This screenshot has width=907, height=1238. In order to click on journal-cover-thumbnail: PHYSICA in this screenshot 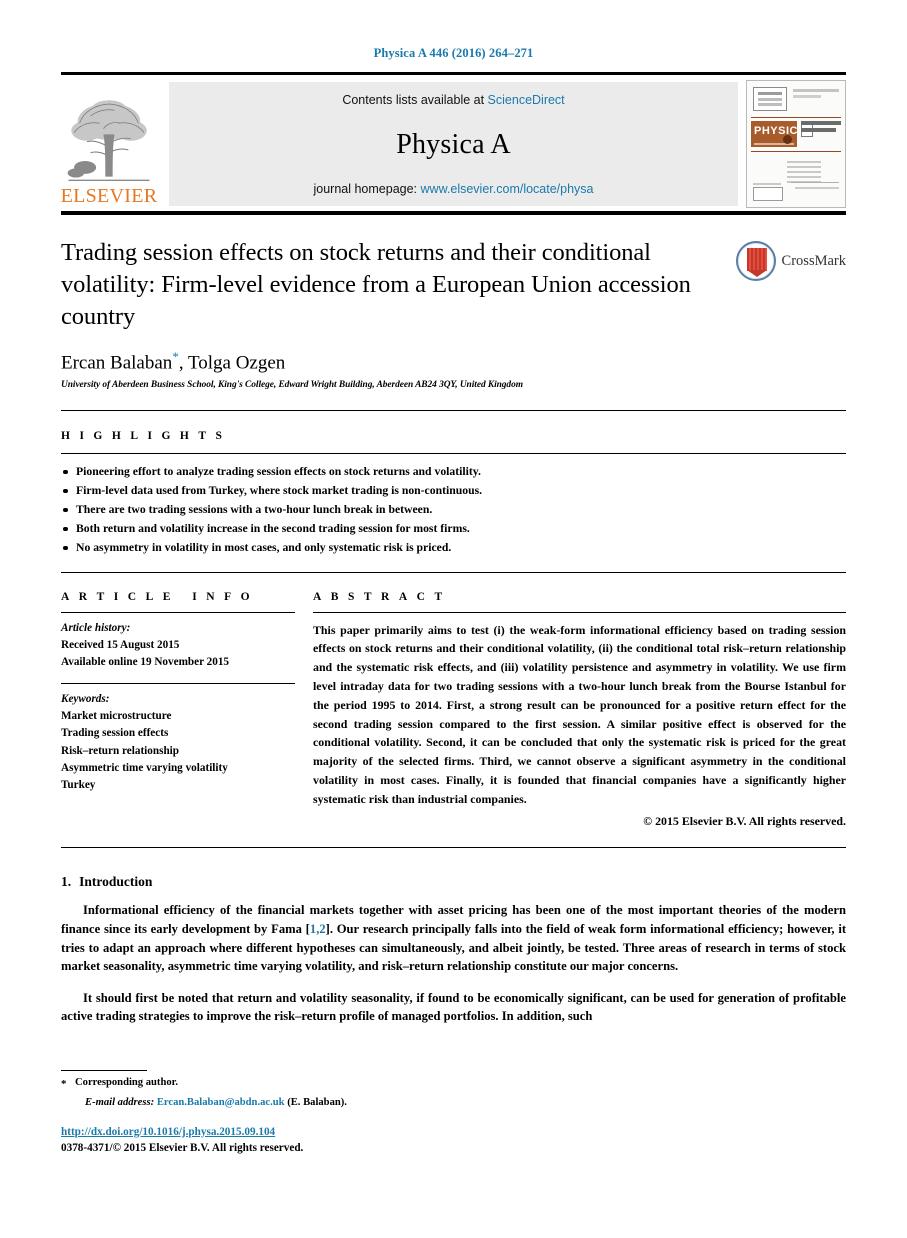, I will do `click(796, 144)`.